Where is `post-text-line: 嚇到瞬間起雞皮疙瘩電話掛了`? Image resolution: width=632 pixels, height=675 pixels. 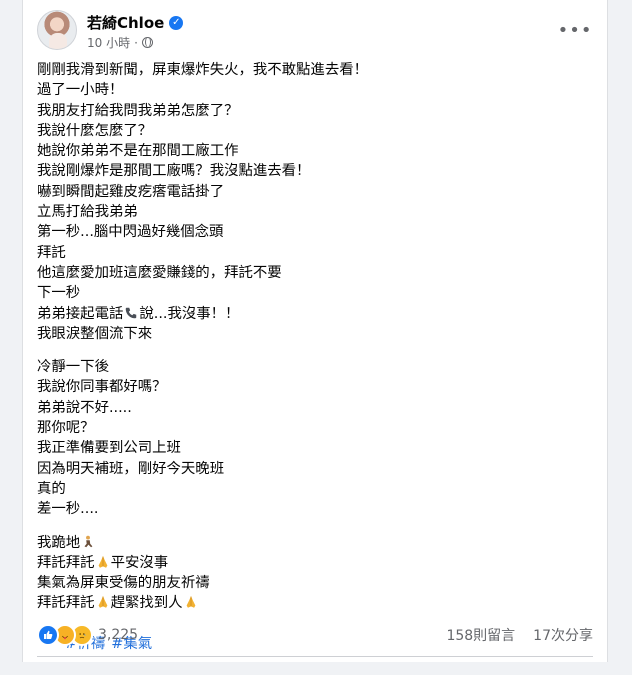
post-text-line: 嚇到瞬間起雞皮疙瘩電話掛了 is located at coordinates (131, 191).